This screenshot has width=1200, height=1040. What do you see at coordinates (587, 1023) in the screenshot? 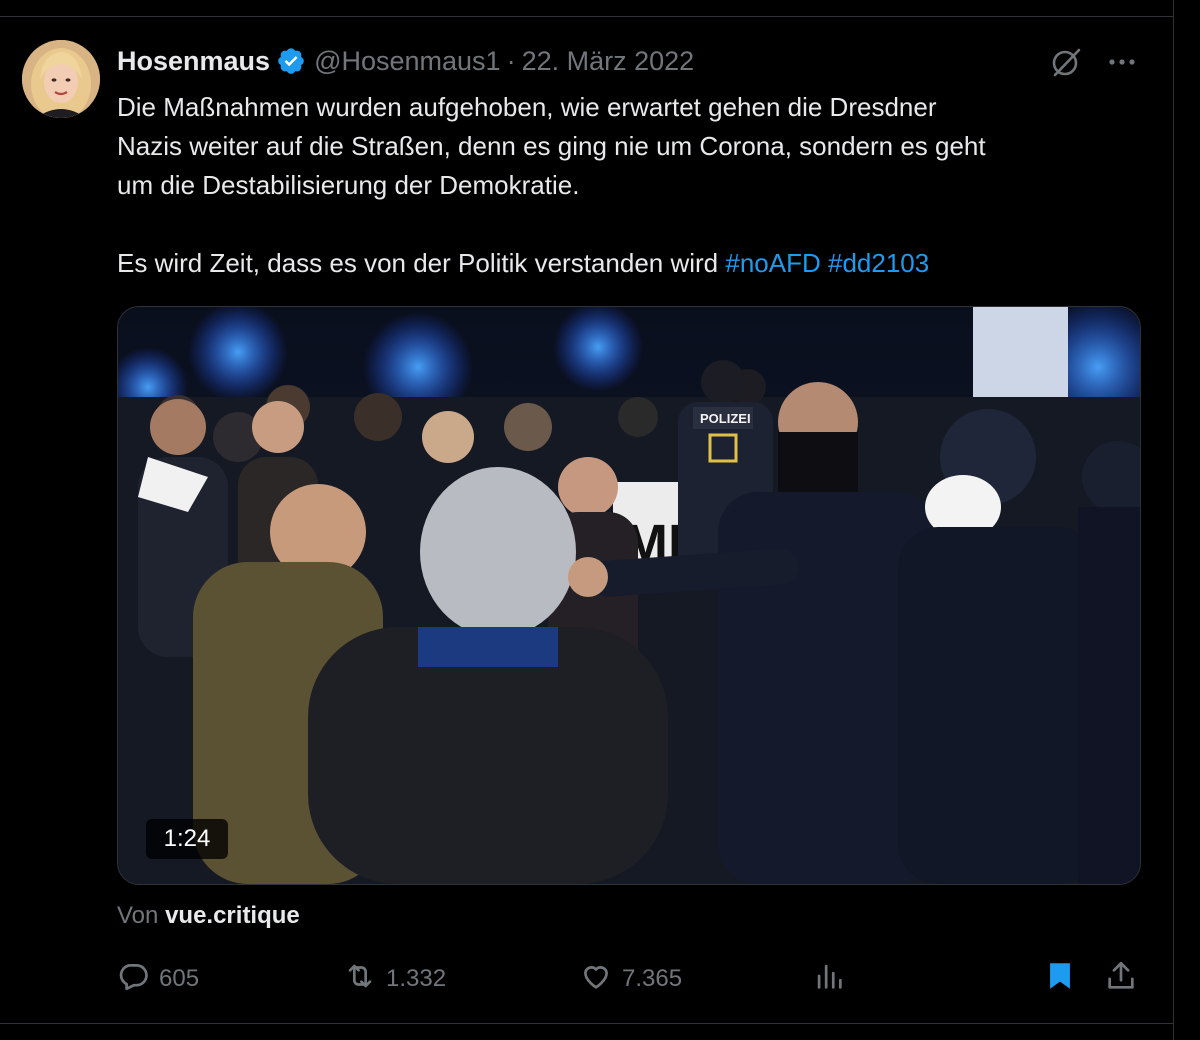
I see `bottom-divider` at bounding box center [587, 1023].